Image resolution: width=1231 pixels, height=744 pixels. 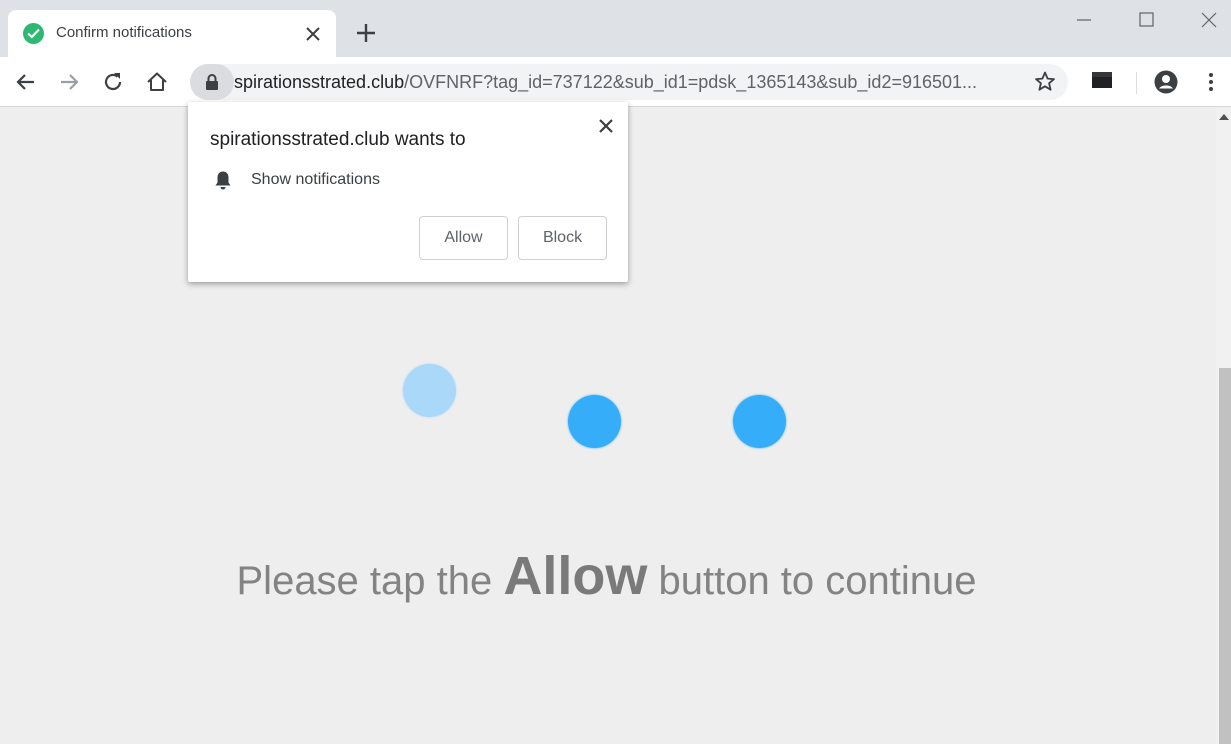 I want to click on tab-strip: Confirm notifications, so click(x=615, y=28).